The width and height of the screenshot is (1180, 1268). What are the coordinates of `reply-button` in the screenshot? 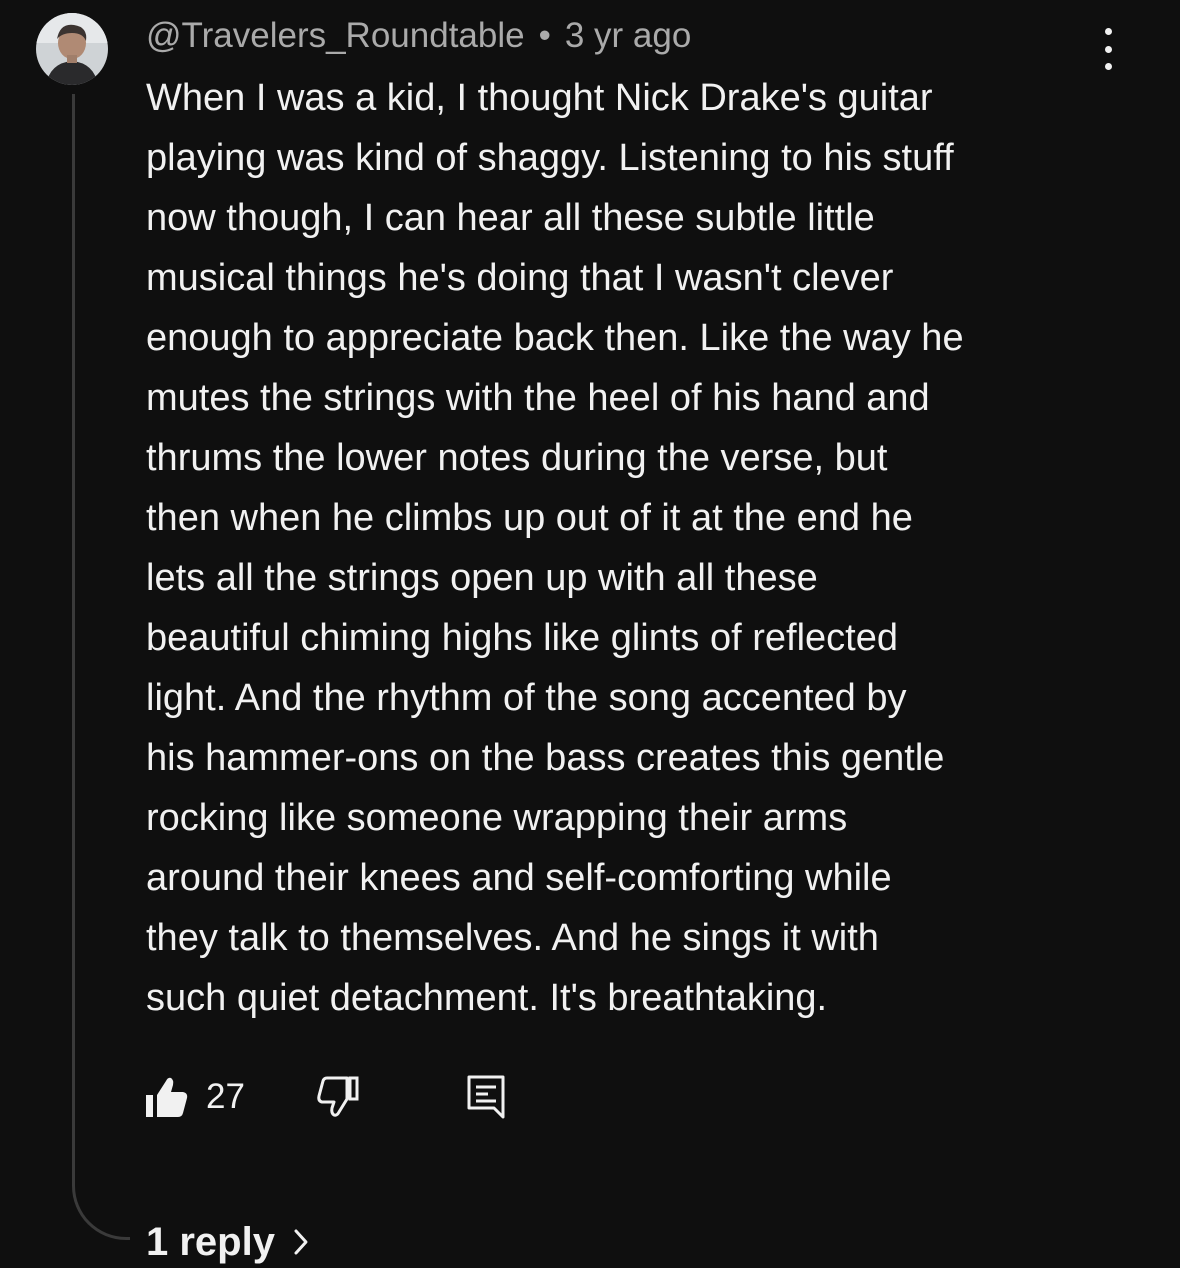 It's located at (486, 1097).